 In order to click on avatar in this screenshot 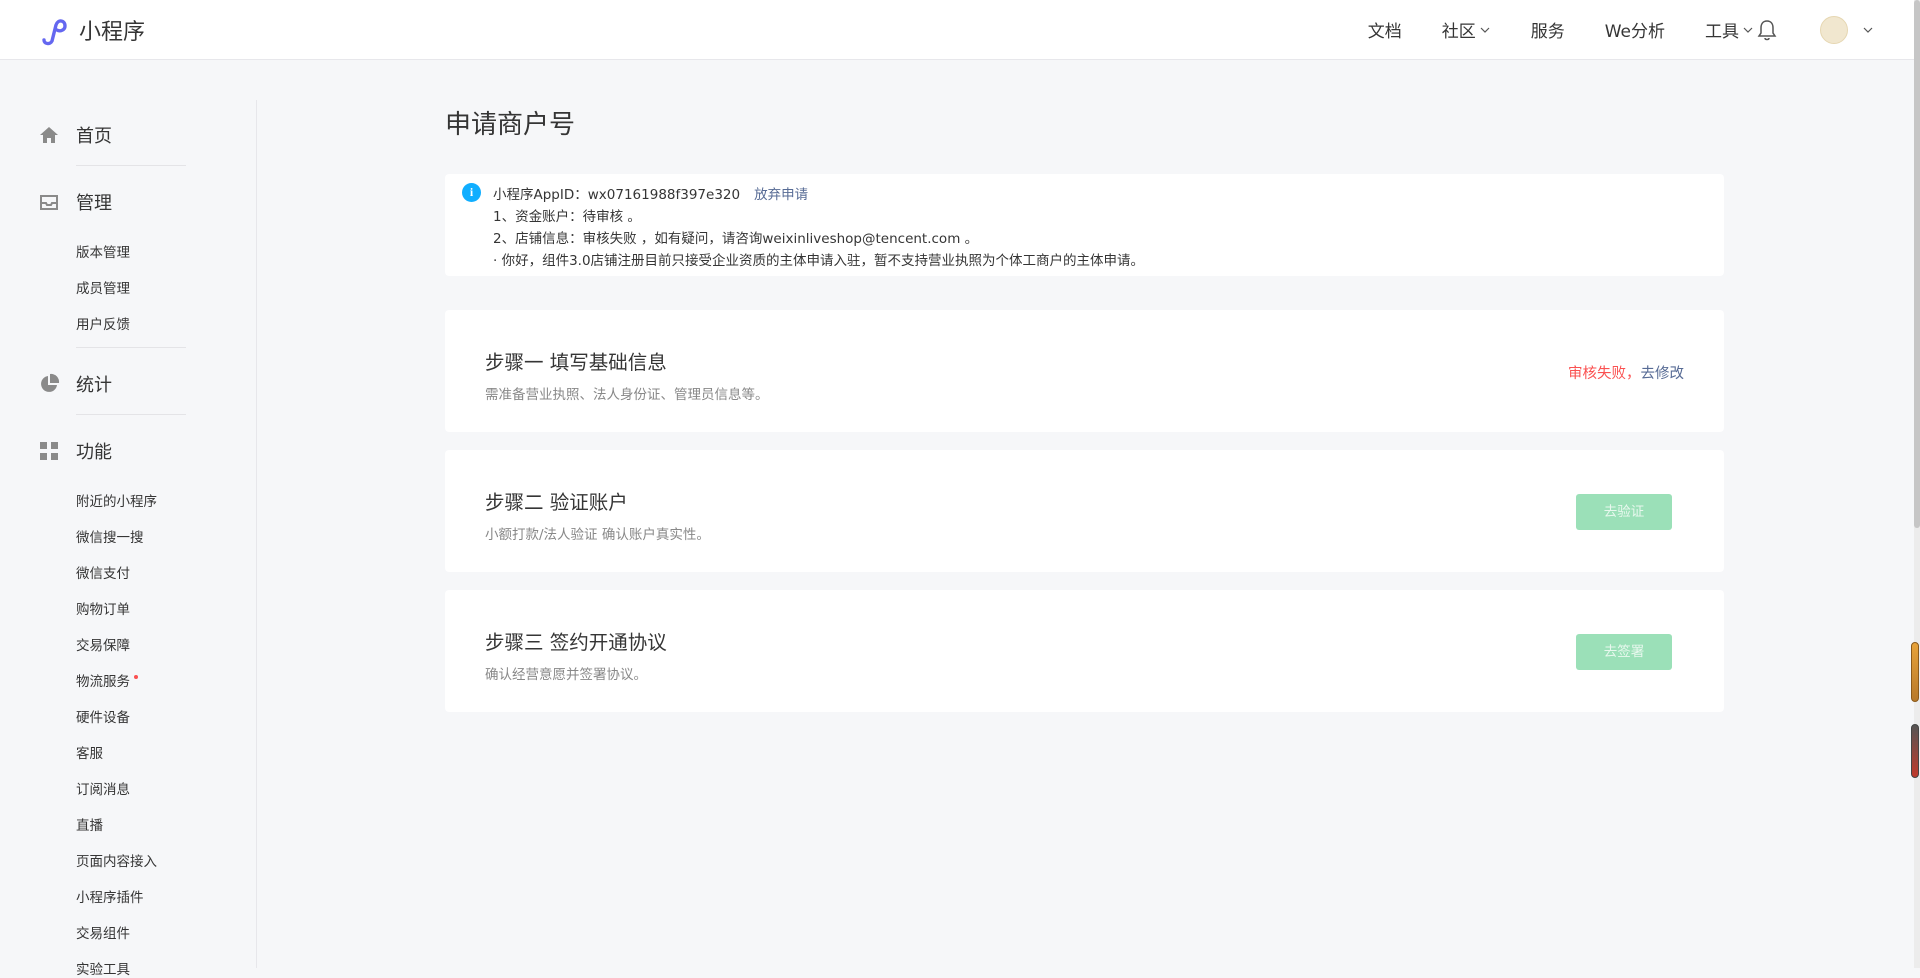, I will do `click(1834, 30)`.